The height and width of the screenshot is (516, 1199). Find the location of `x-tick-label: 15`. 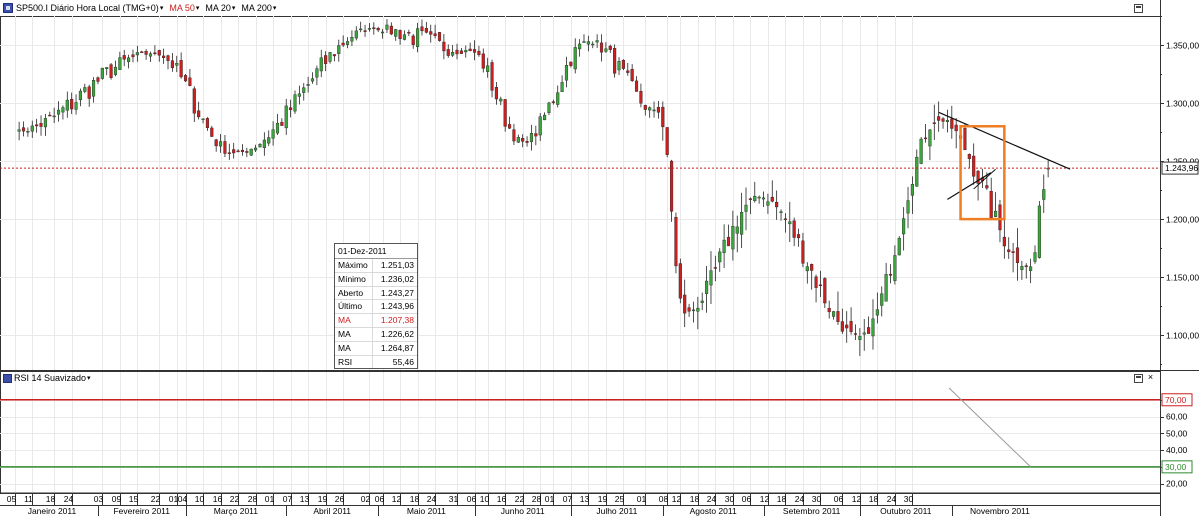

x-tick-label: 15 is located at coordinates (134, 499).